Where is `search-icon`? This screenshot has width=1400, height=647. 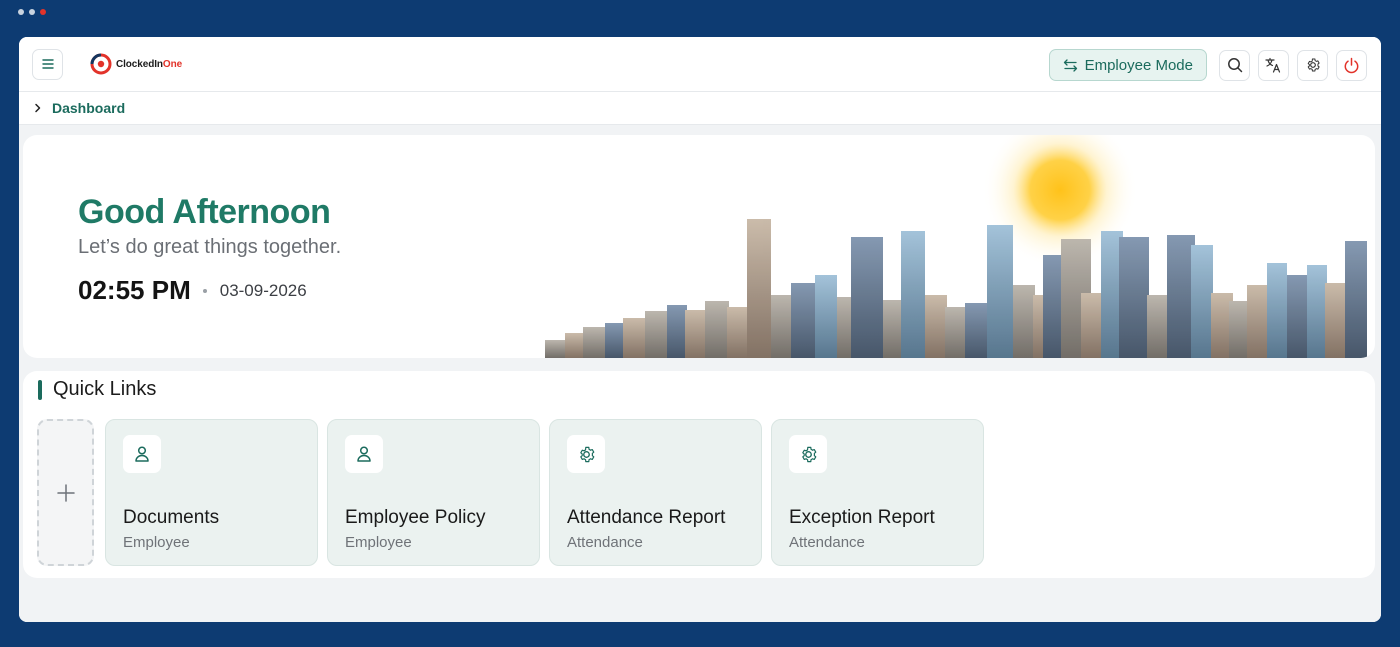
search-icon is located at coordinates (1234, 65).